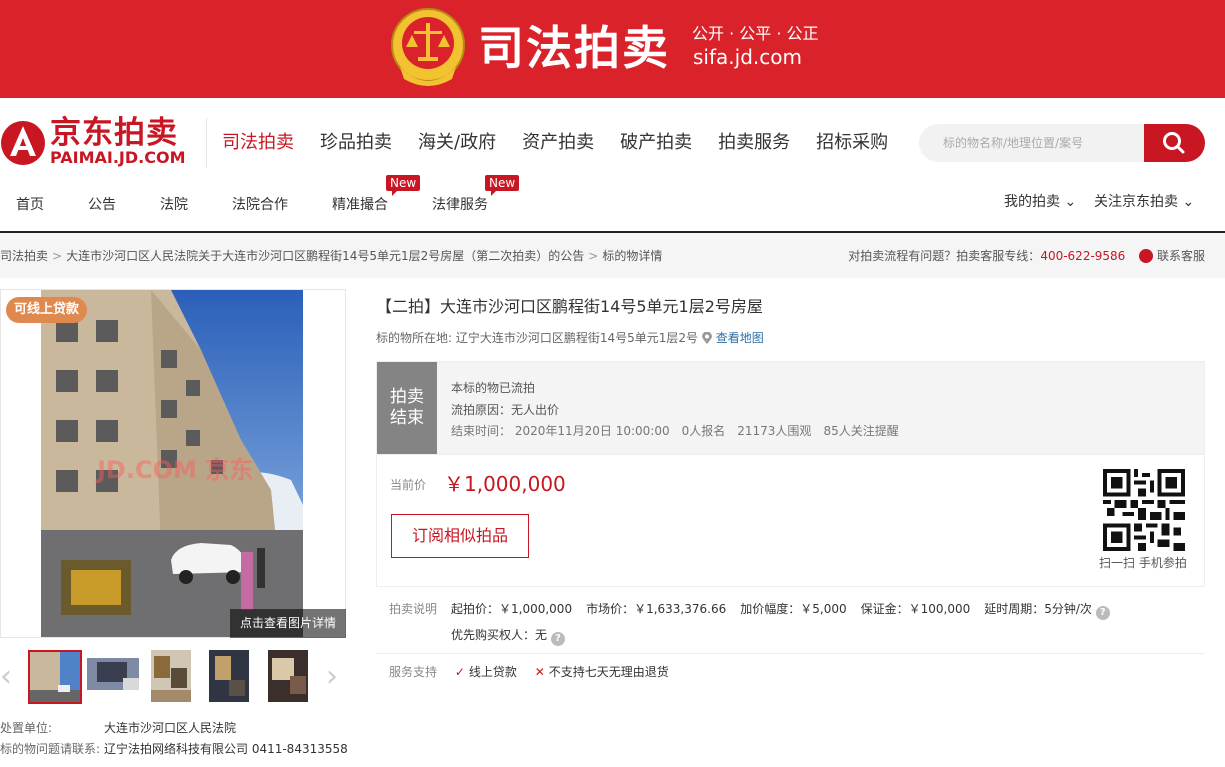  What do you see at coordinates (50, 749) in the screenshot?
I see `contact-label: 标的物问题请联系:` at bounding box center [50, 749].